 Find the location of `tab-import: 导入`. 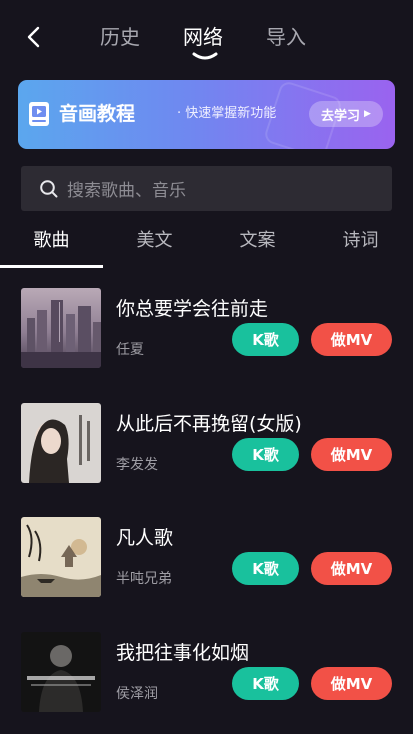

tab-import: 导入 is located at coordinates (286, 37).